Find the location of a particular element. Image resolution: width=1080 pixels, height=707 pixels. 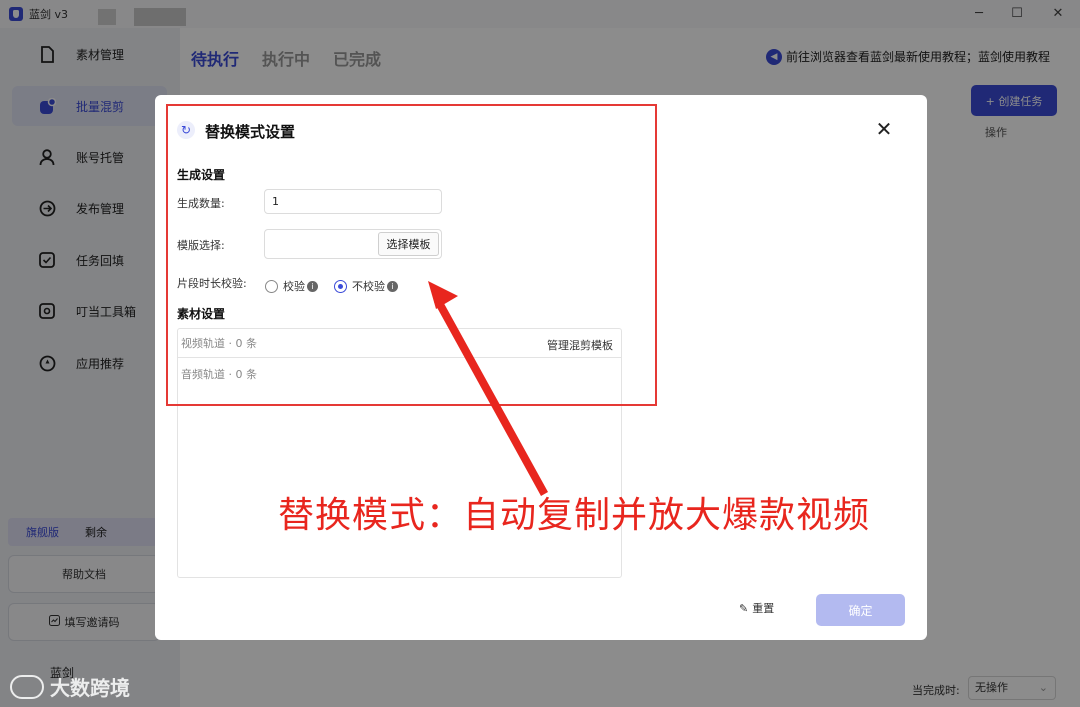

annotation-text: 替换模式：自动复制并放大爆款视频 is located at coordinates (574, 515).